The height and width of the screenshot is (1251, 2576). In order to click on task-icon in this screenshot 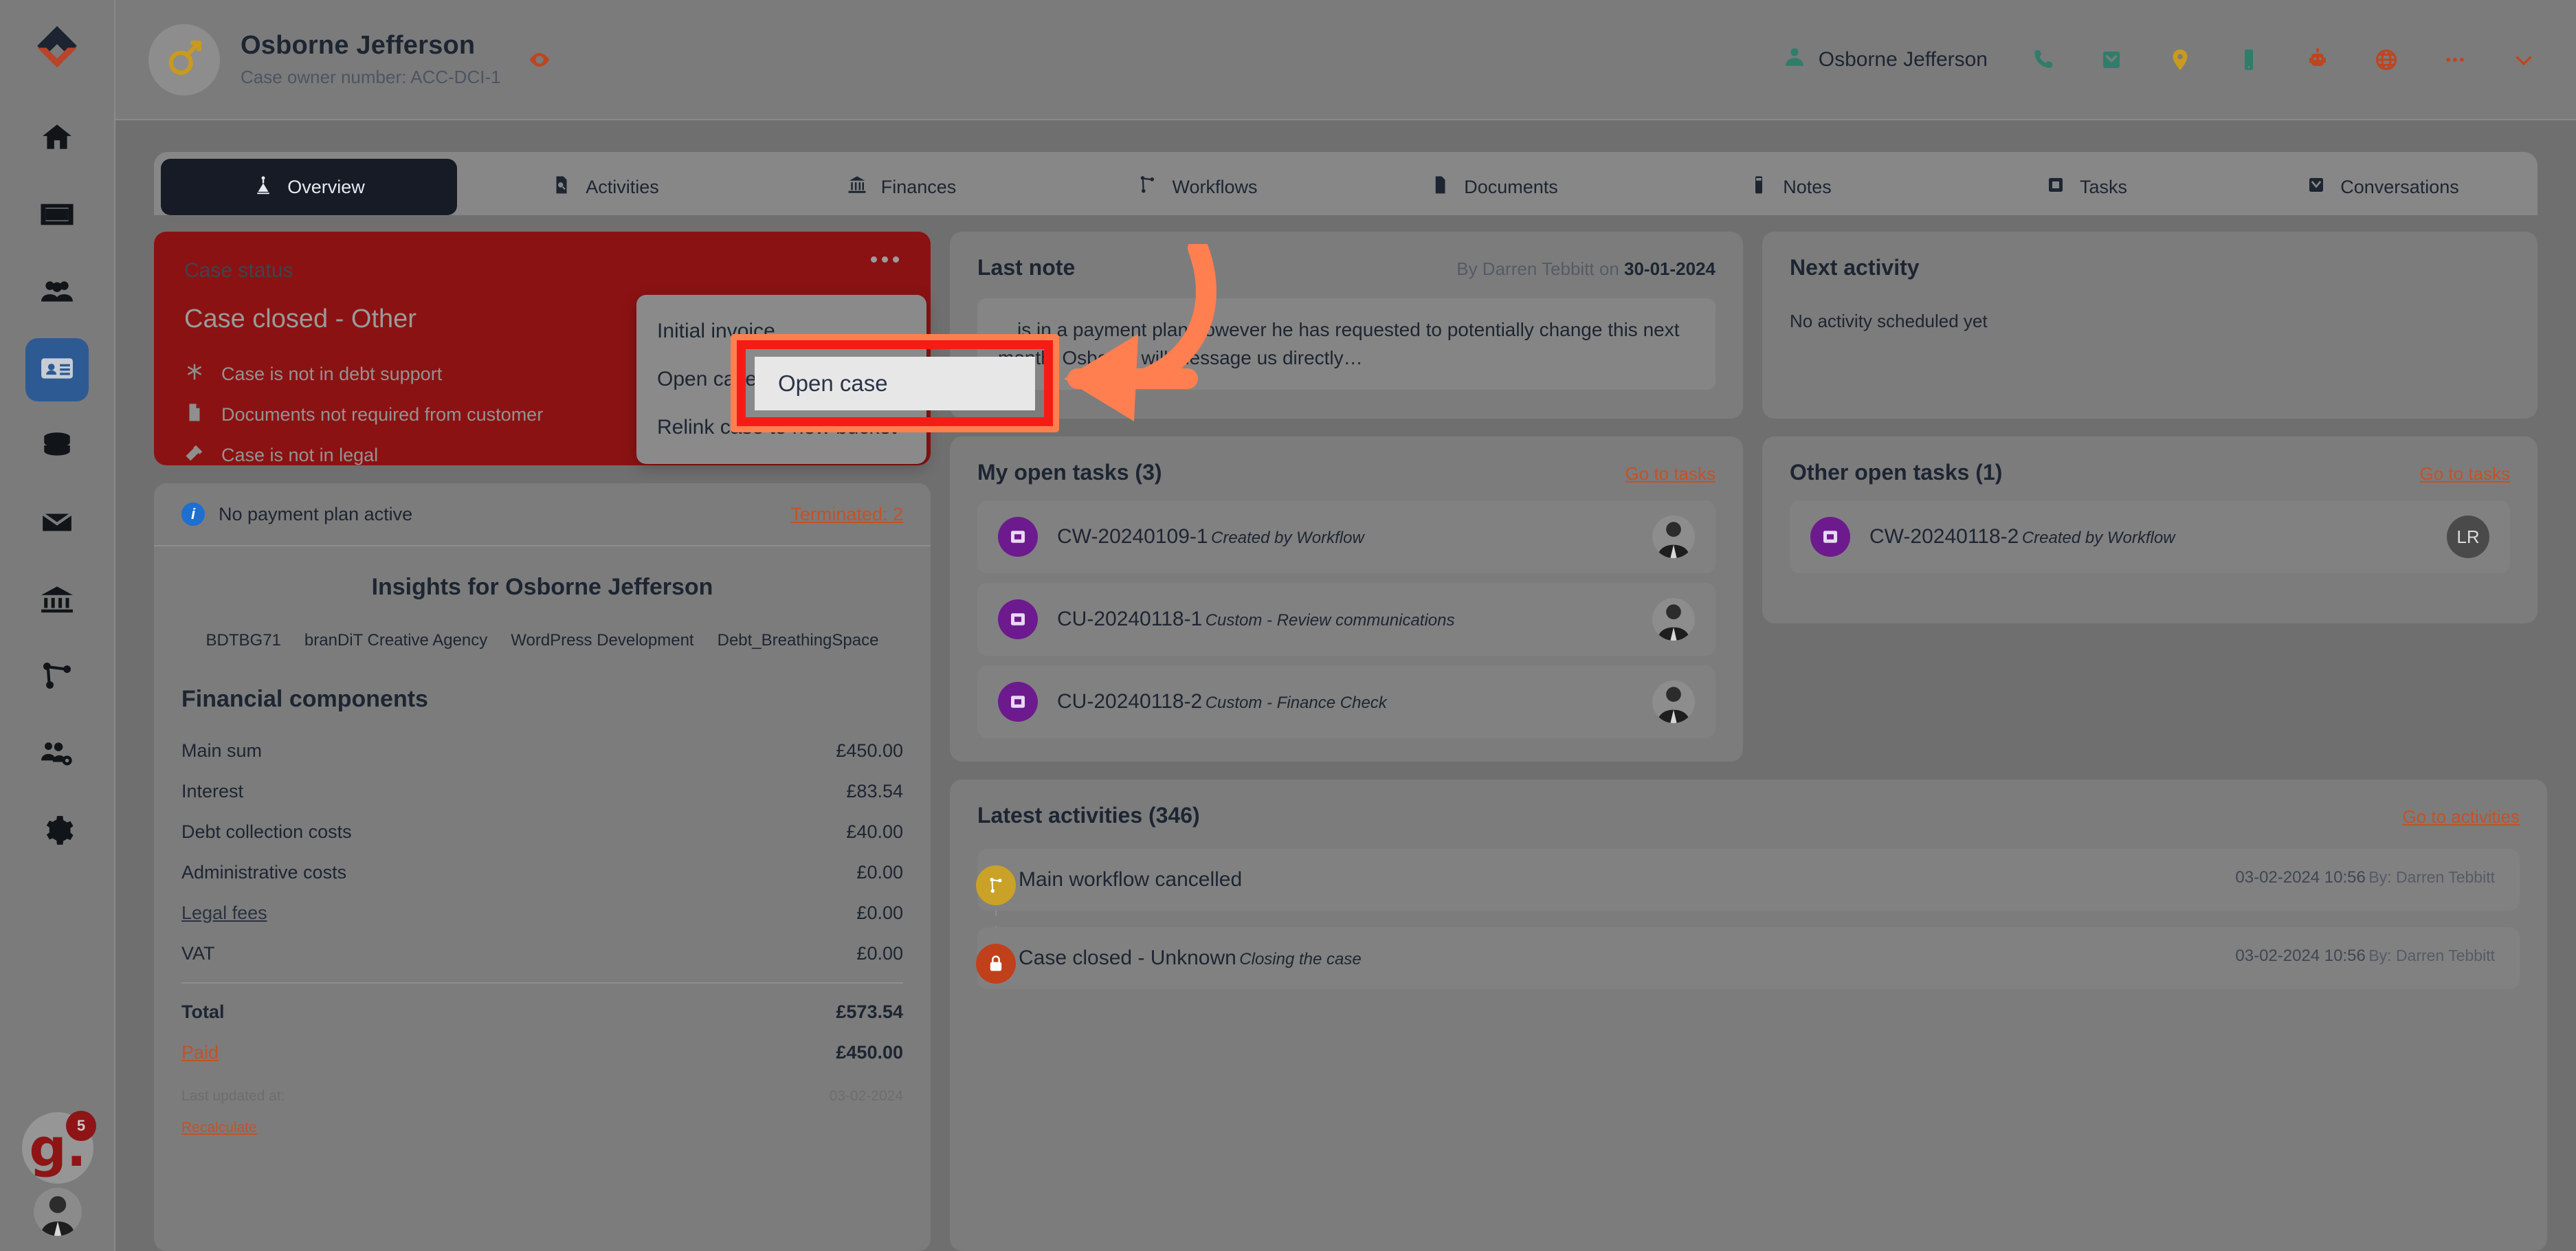, I will do `click(1018, 702)`.